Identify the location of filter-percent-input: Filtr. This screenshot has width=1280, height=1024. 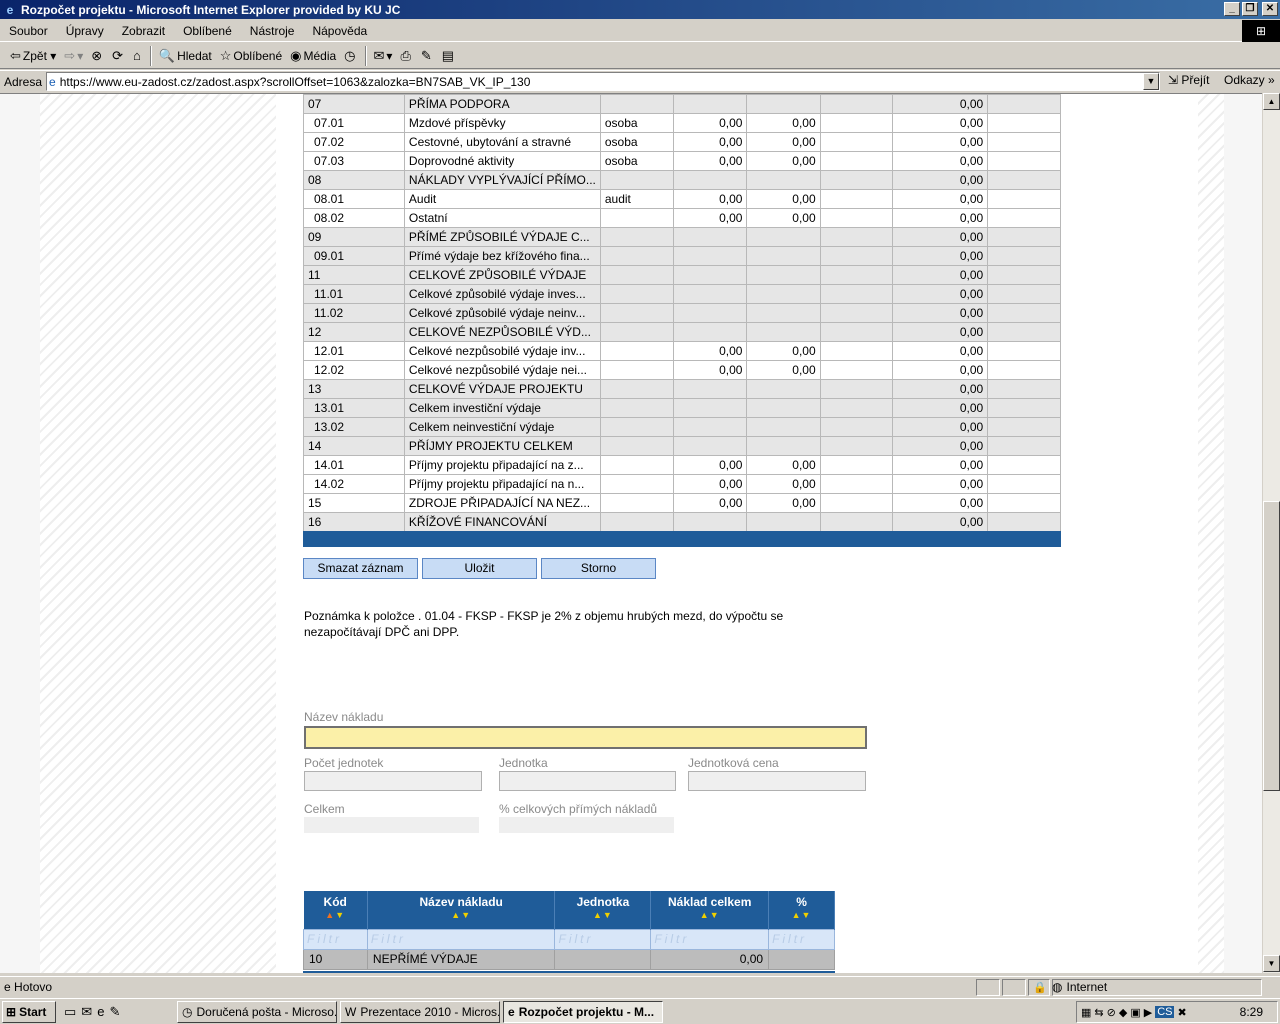
(801, 939).